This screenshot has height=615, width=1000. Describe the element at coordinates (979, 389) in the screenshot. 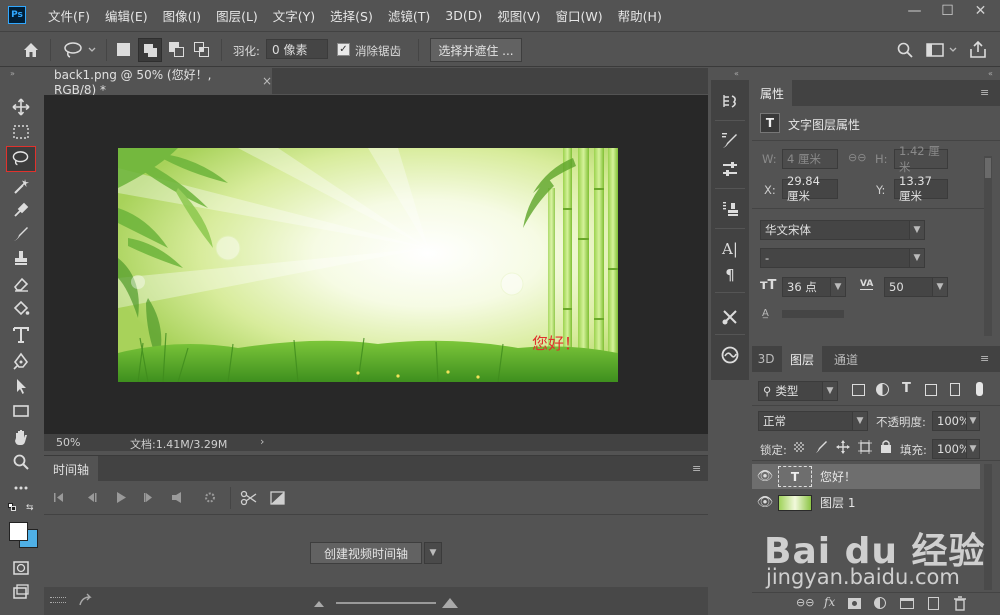

I see `filter-toggle` at that location.